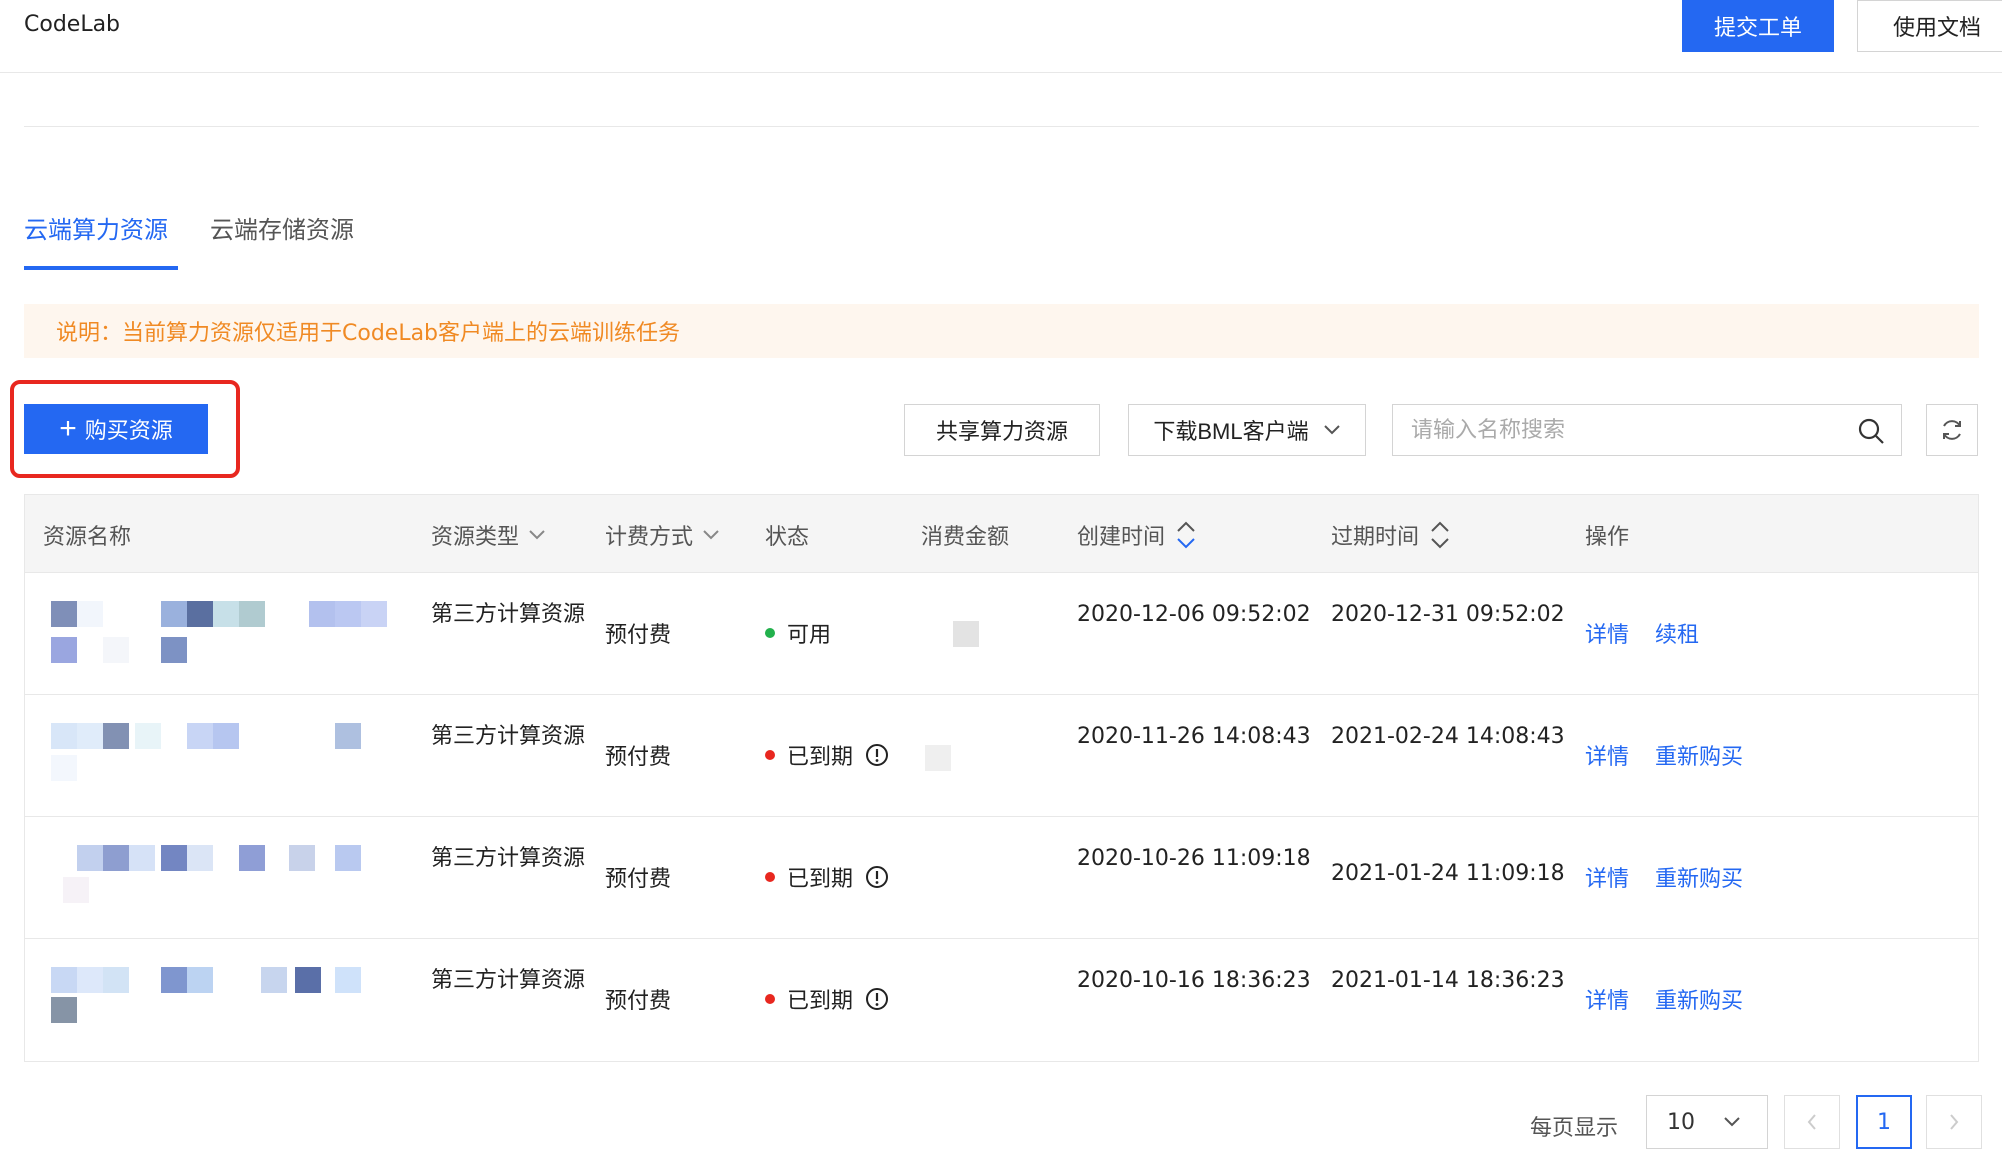 The height and width of the screenshot is (1160, 2002). Describe the element at coordinates (125, 429) in the screenshot. I see `highlight-annotation` at that location.